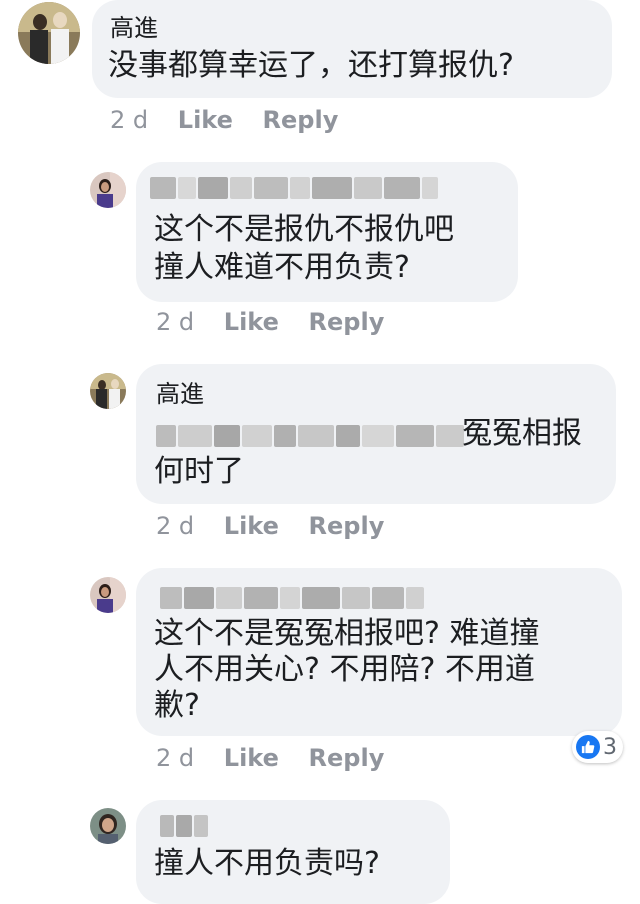 This screenshot has height=904, width=640. What do you see at coordinates (304, 229) in the screenshot?
I see `comment-text: 这个不是报仇不报仇吧` at bounding box center [304, 229].